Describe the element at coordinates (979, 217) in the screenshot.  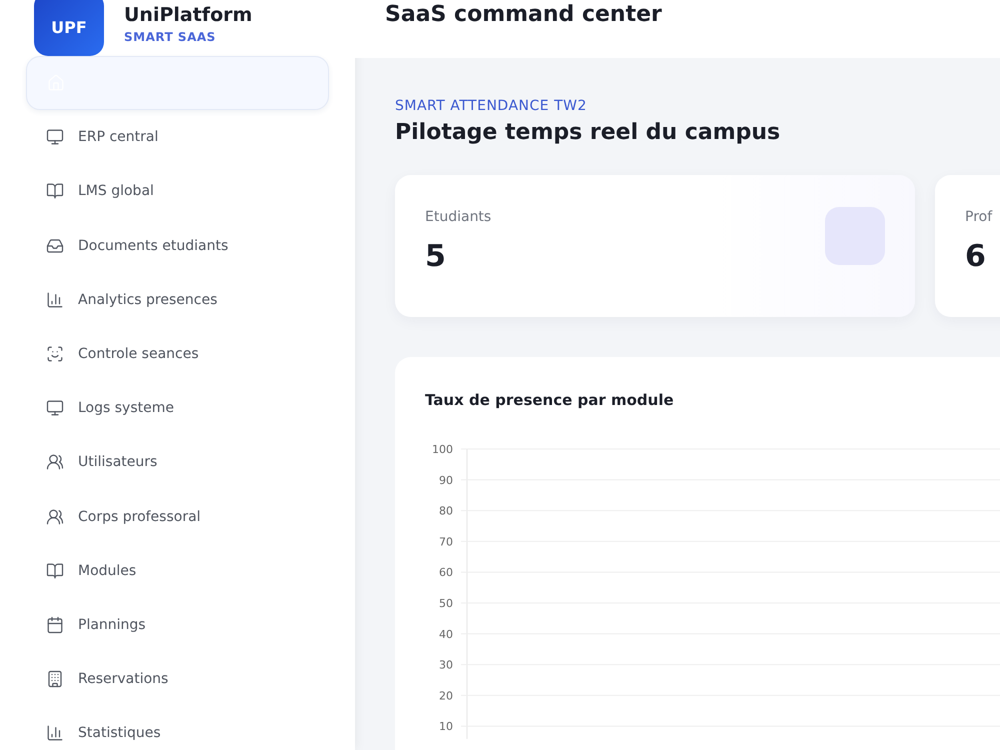
I see `stat-label: Prof` at that location.